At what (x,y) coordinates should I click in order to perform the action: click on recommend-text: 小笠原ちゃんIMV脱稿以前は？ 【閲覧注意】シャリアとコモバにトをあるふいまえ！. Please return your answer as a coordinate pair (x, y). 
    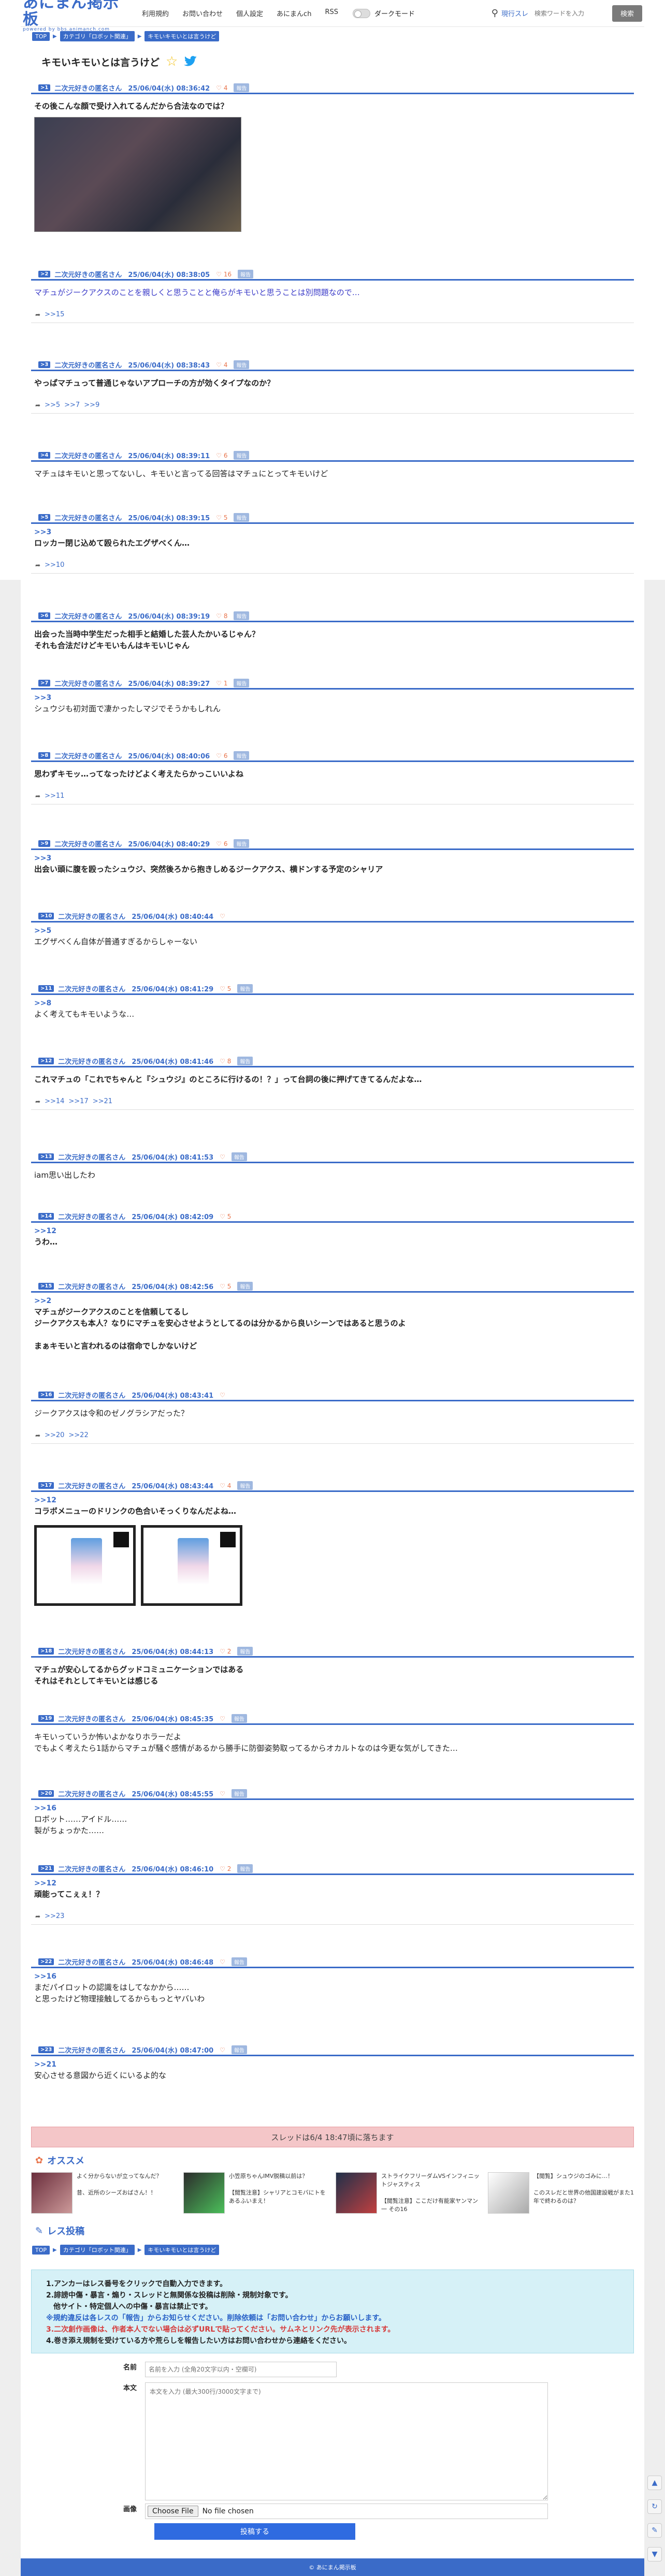
    Looking at the image, I should click on (279, 2193).